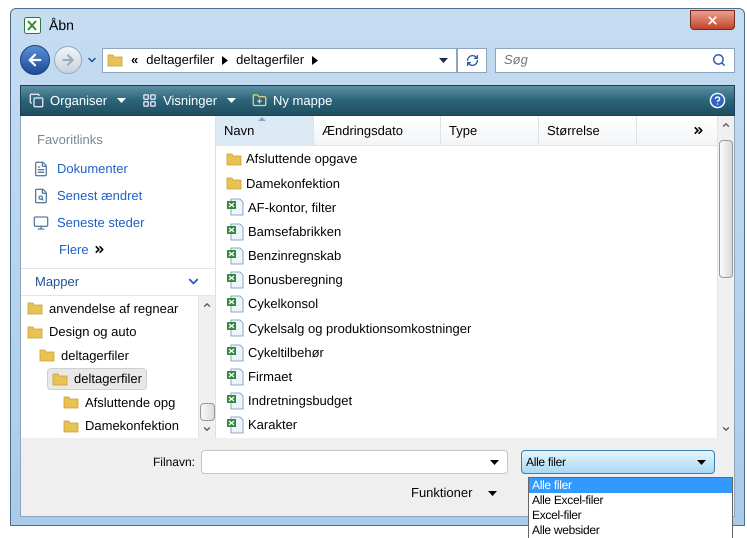  Describe the element at coordinates (466, 183) in the screenshot. I see `file-item: Damekonfektion` at that location.